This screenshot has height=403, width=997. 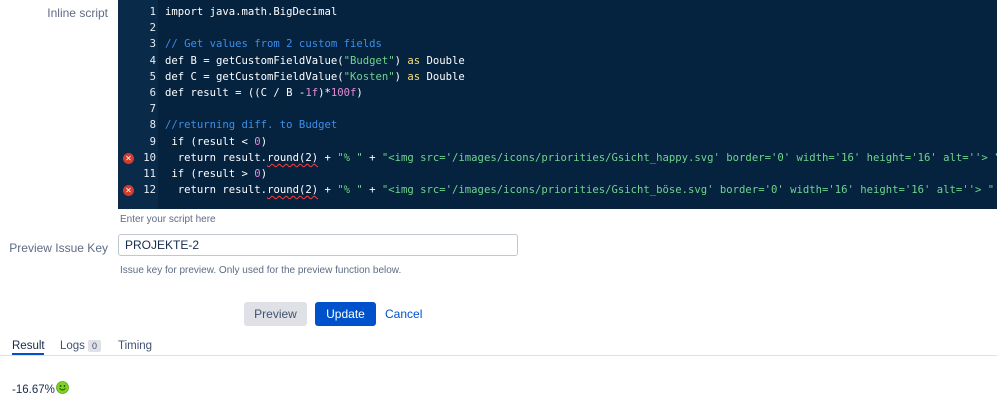 What do you see at coordinates (251, 12) in the screenshot?
I see `code-text: import java.math.BigDecimal` at bounding box center [251, 12].